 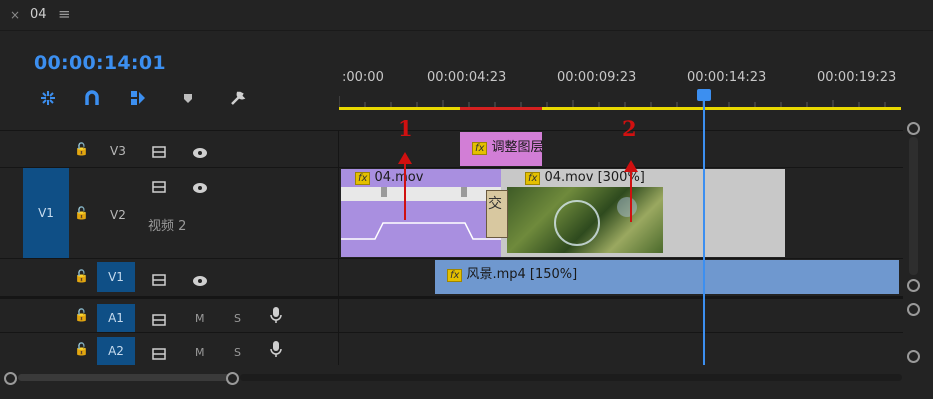 What do you see at coordinates (501, 108) in the screenshot?
I see `render-status-bar` at bounding box center [501, 108].